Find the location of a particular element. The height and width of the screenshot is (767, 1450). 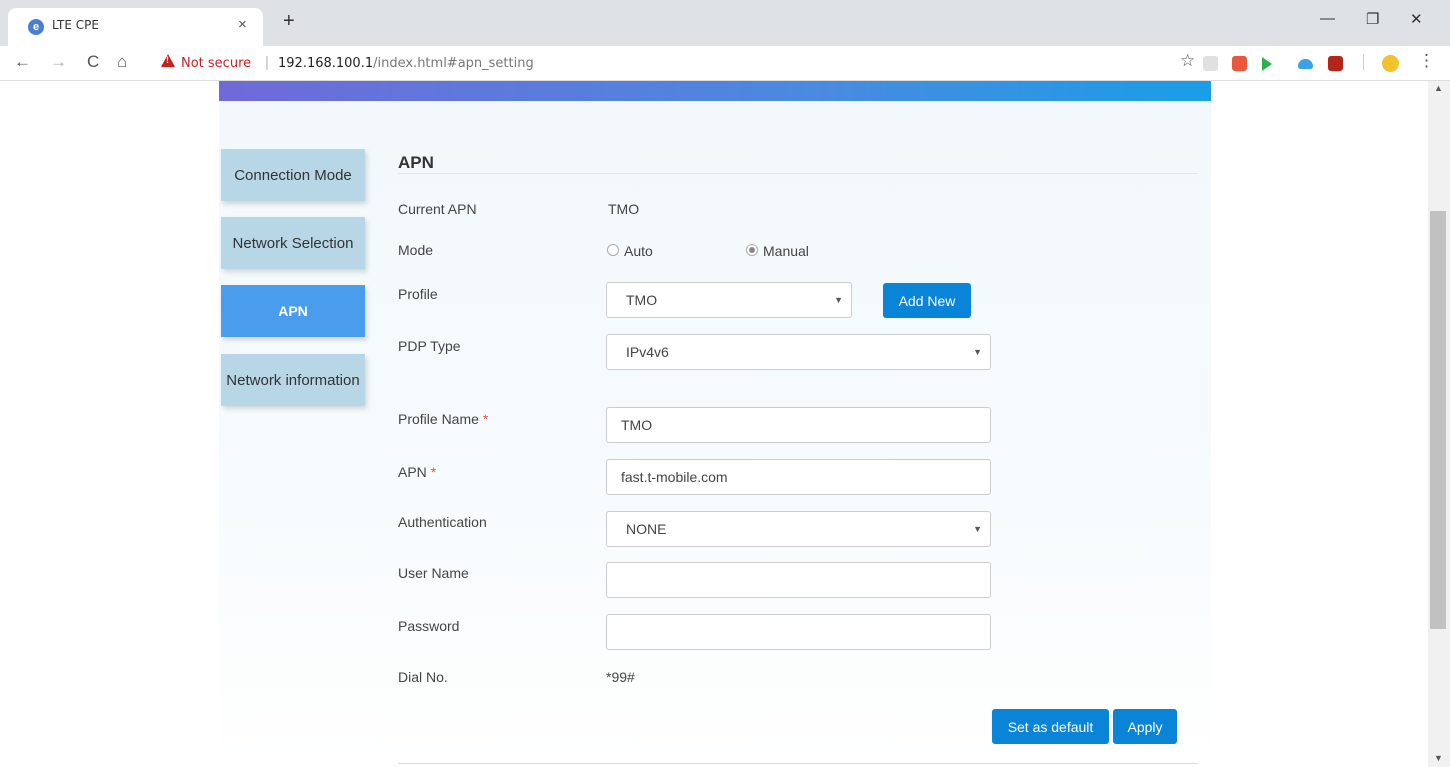

sidebar-item-label: Network Selection is located at coordinates (293, 243).